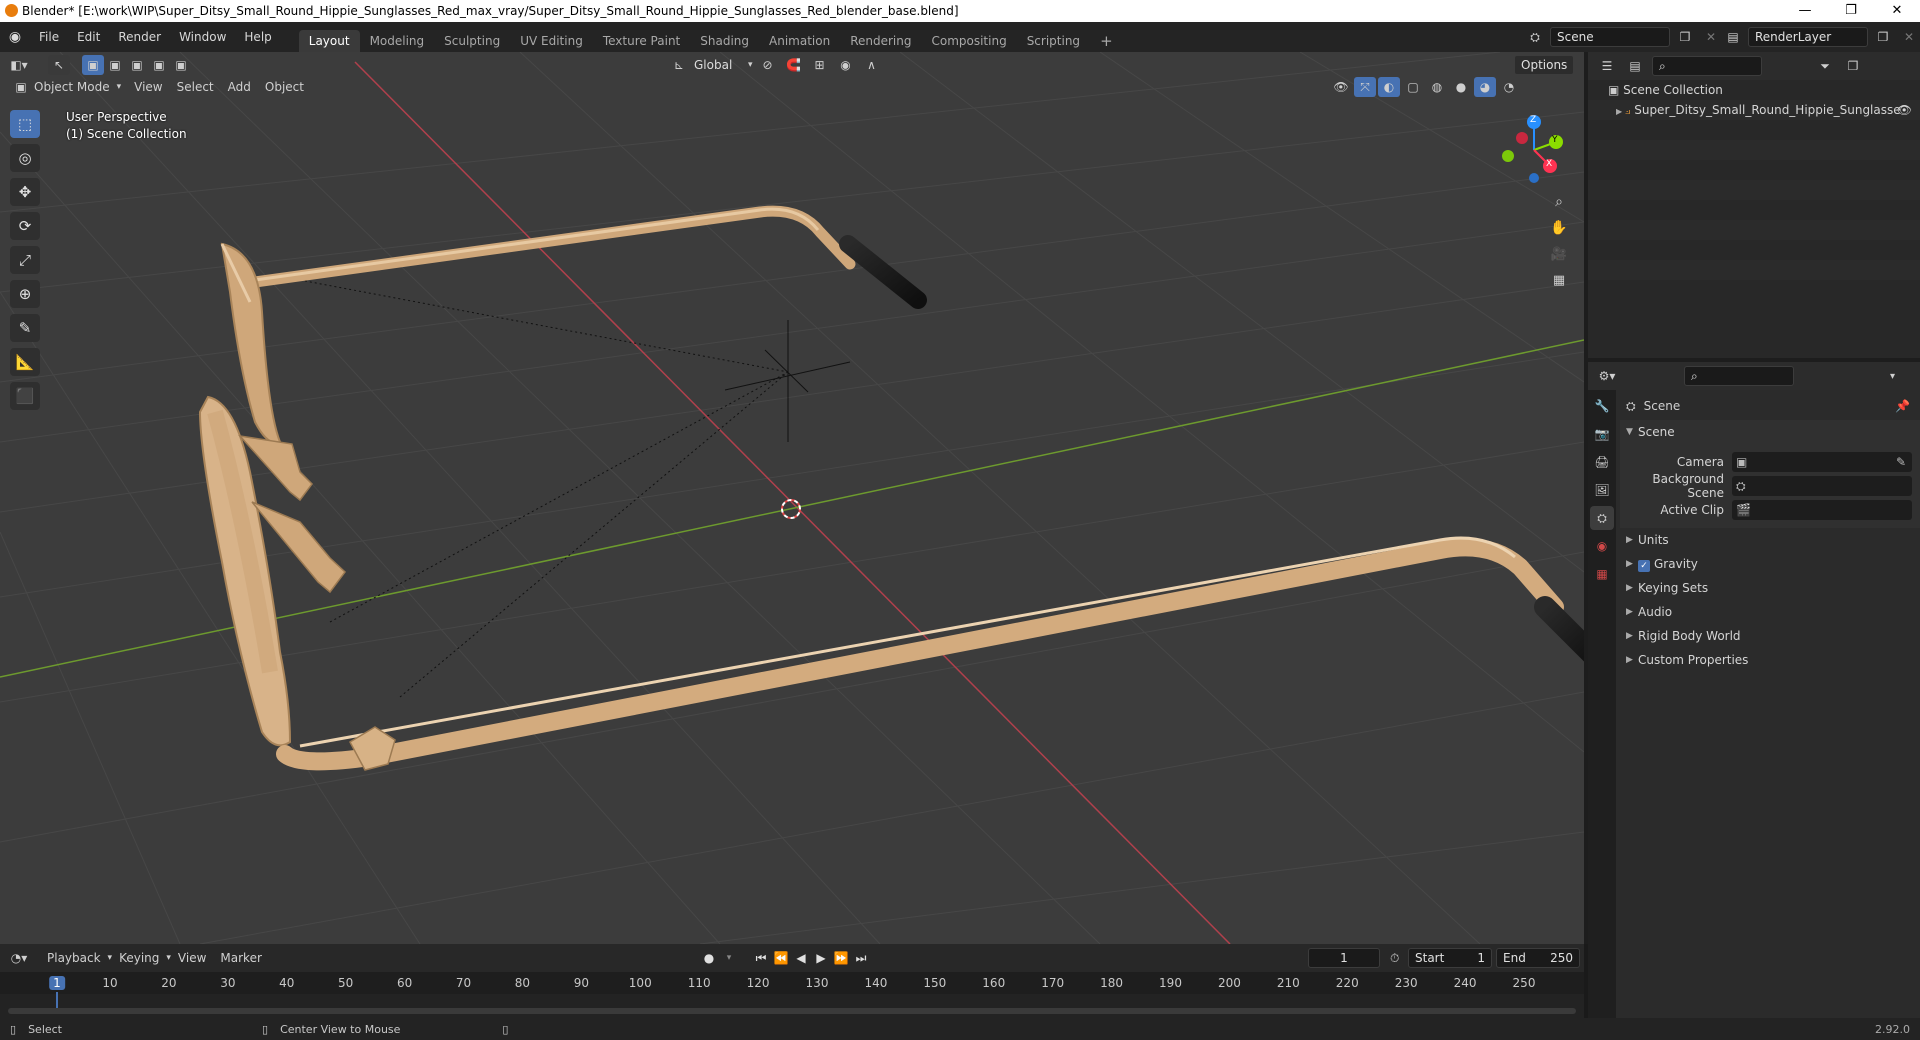 This screenshot has width=1920, height=1040. What do you see at coordinates (1607, 66) in the screenshot?
I see `outliner-editor-icon: ☰` at bounding box center [1607, 66].